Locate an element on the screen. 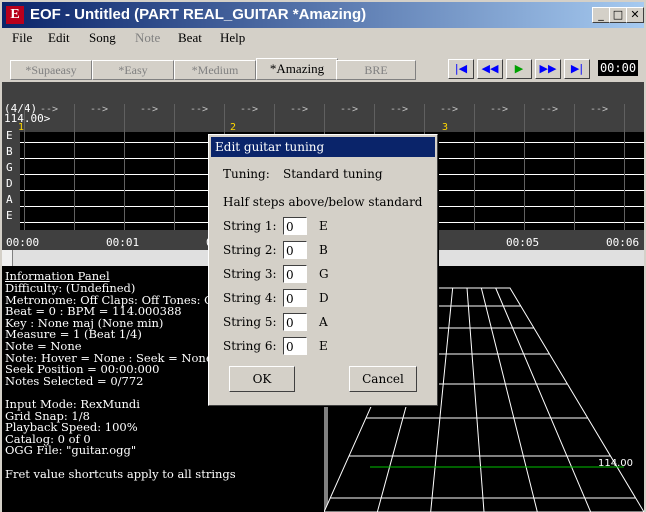 The width and height of the screenshot is (646, 512). half-steps-label: Half steps above/below standard is located at coordinates (323, 202).